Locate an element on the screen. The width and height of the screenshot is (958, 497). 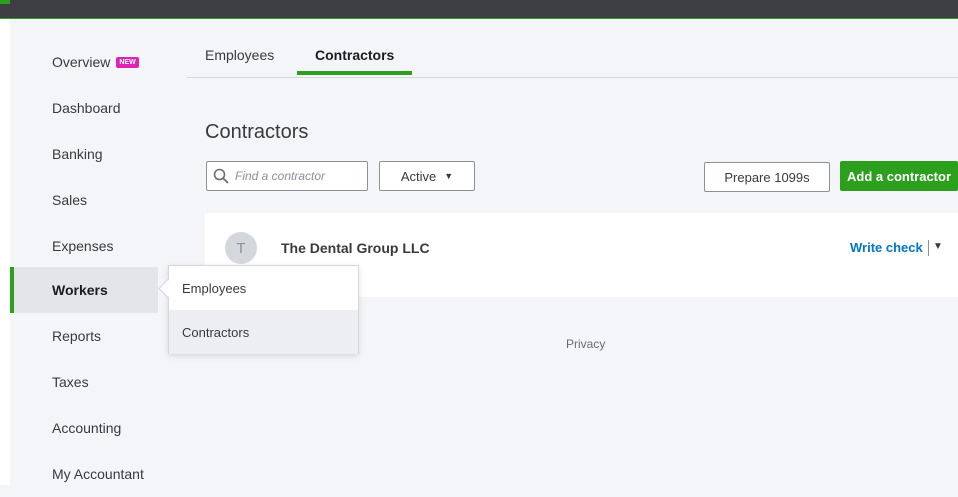
sidebar-item-taxes: Taxes is located at coordinates (84, 382).